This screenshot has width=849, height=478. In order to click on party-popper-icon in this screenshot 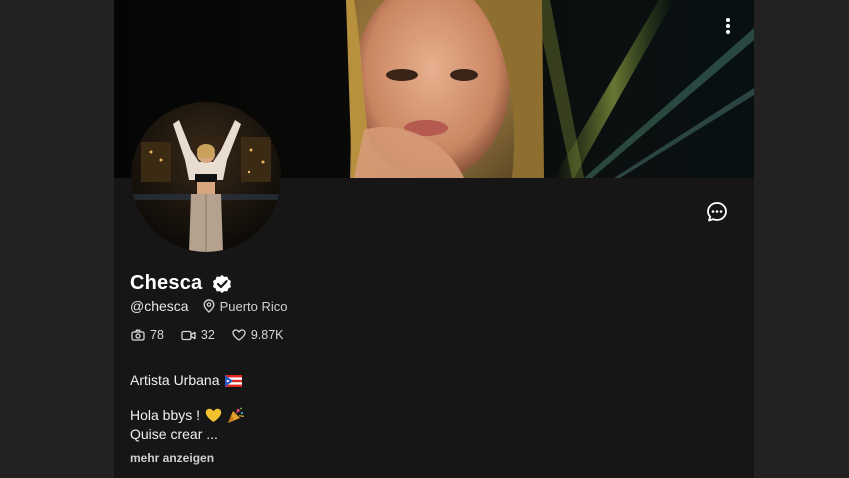, I will do `click(236, 415)`.